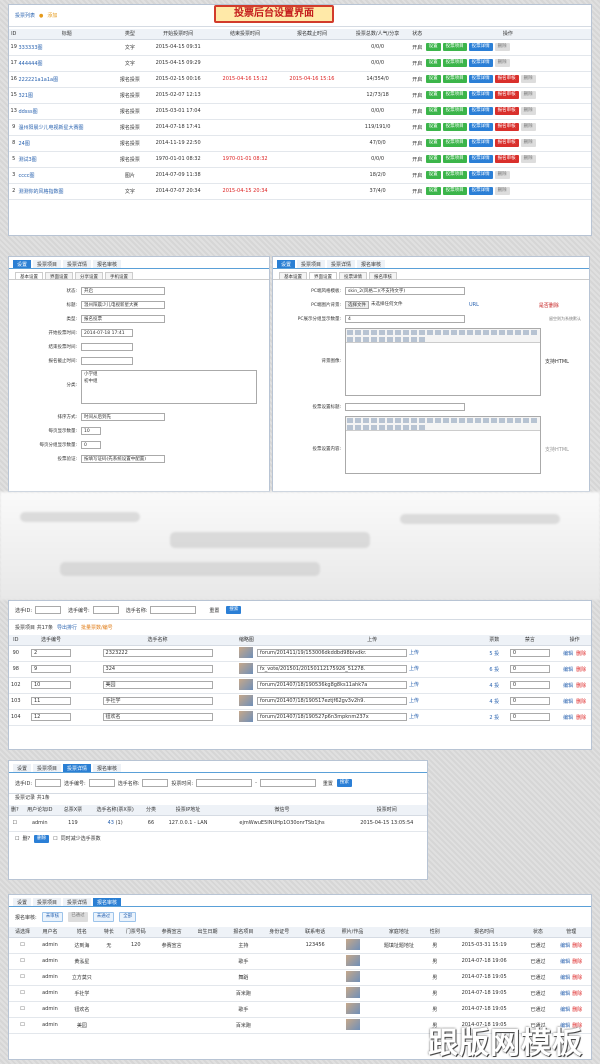 This screenshot has height=1064, width=600. I want to click on item-no-input: 10, so click(50, 685).